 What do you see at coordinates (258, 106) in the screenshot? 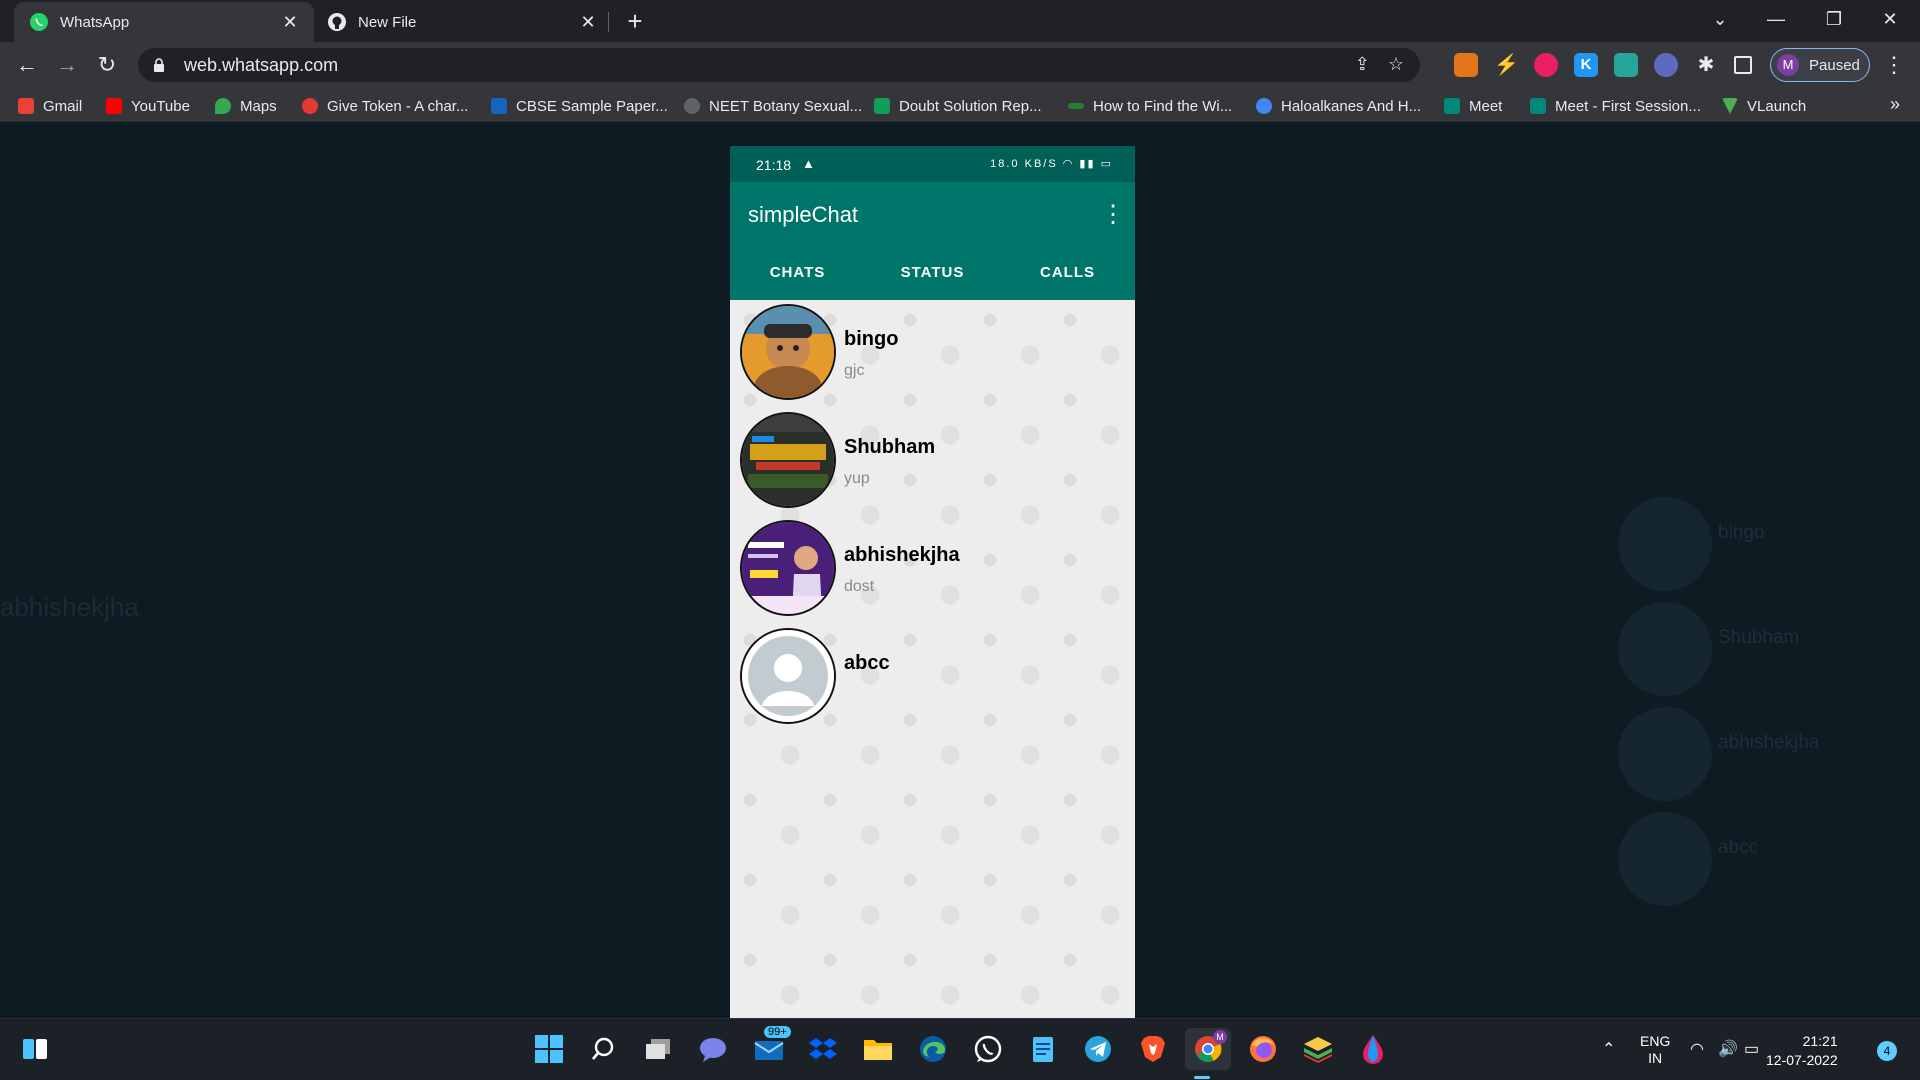
I see `bookmark-label: Maps` at bounding box center [258, 106].